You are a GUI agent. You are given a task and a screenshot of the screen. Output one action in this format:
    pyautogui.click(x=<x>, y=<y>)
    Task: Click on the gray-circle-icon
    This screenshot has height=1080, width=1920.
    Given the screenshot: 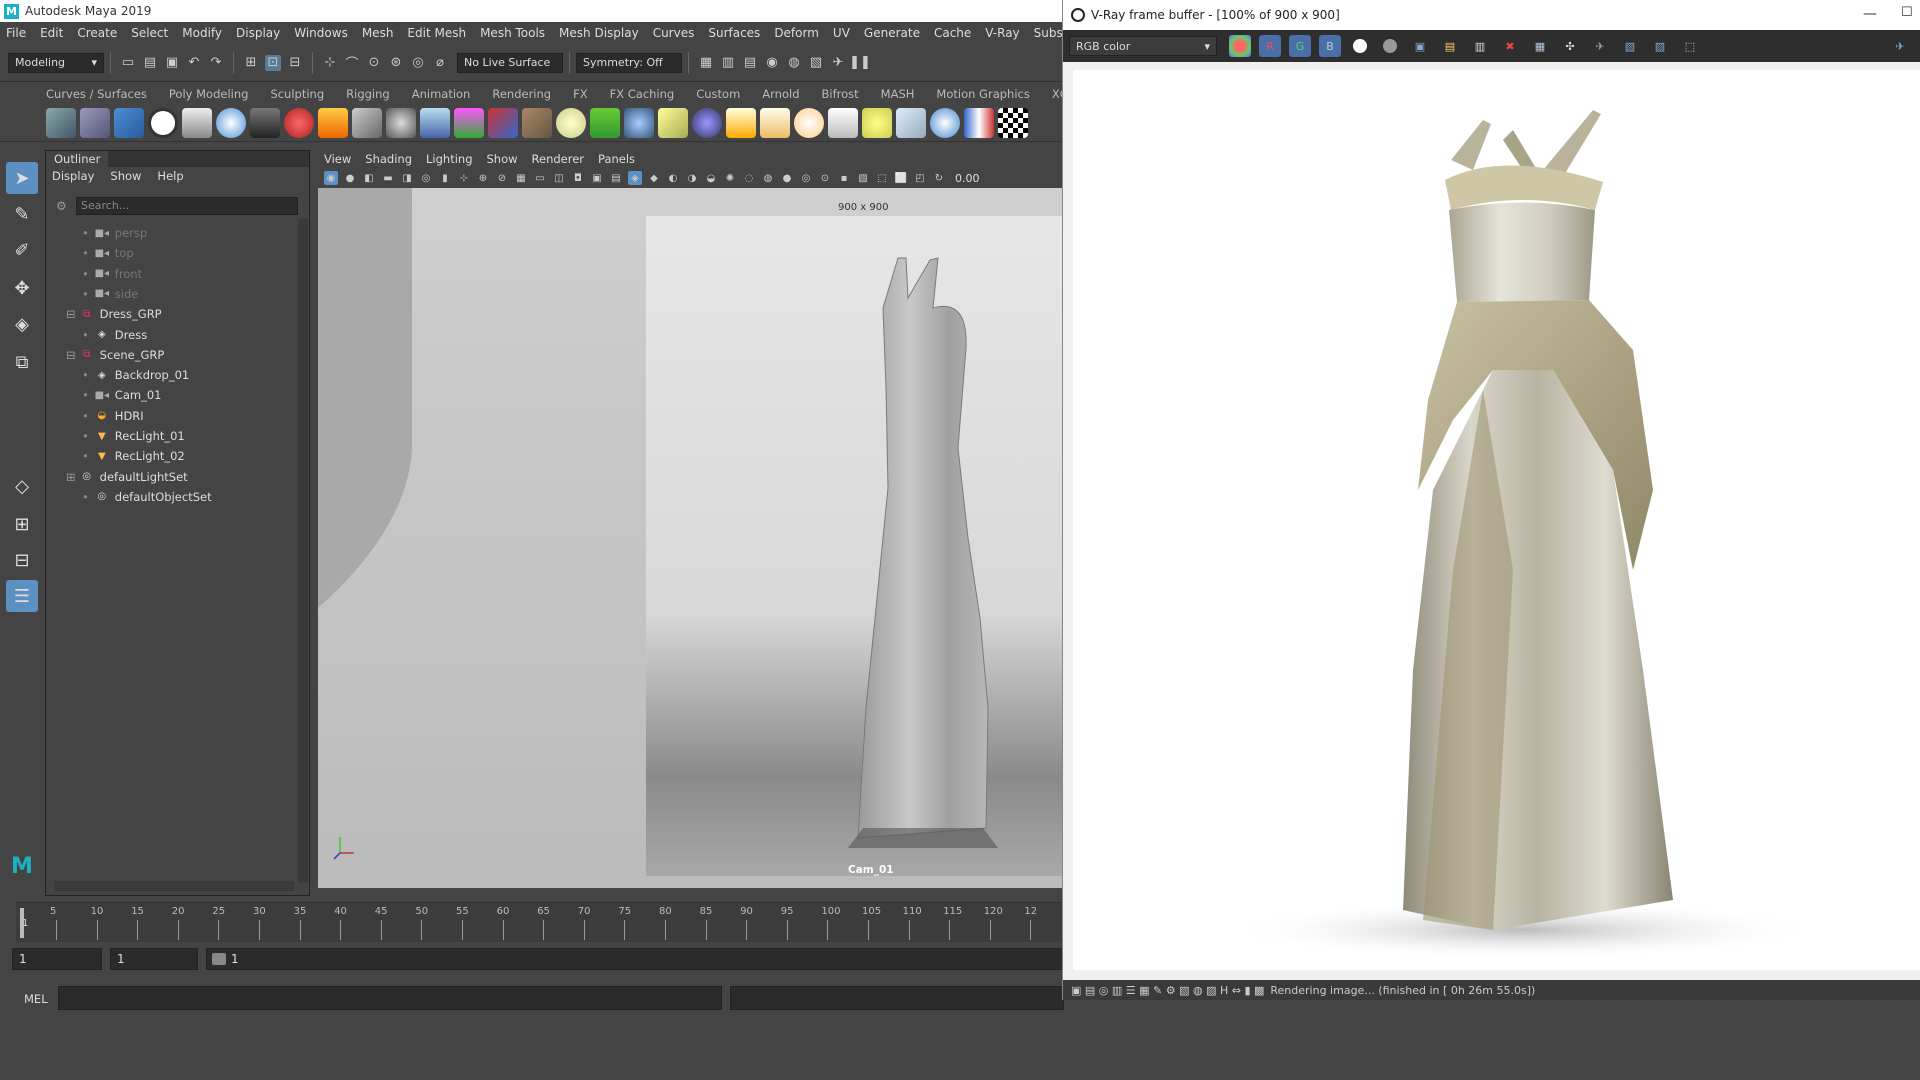 What is the action you would take?
    pyautogui.click(x=1390, y=46)
    